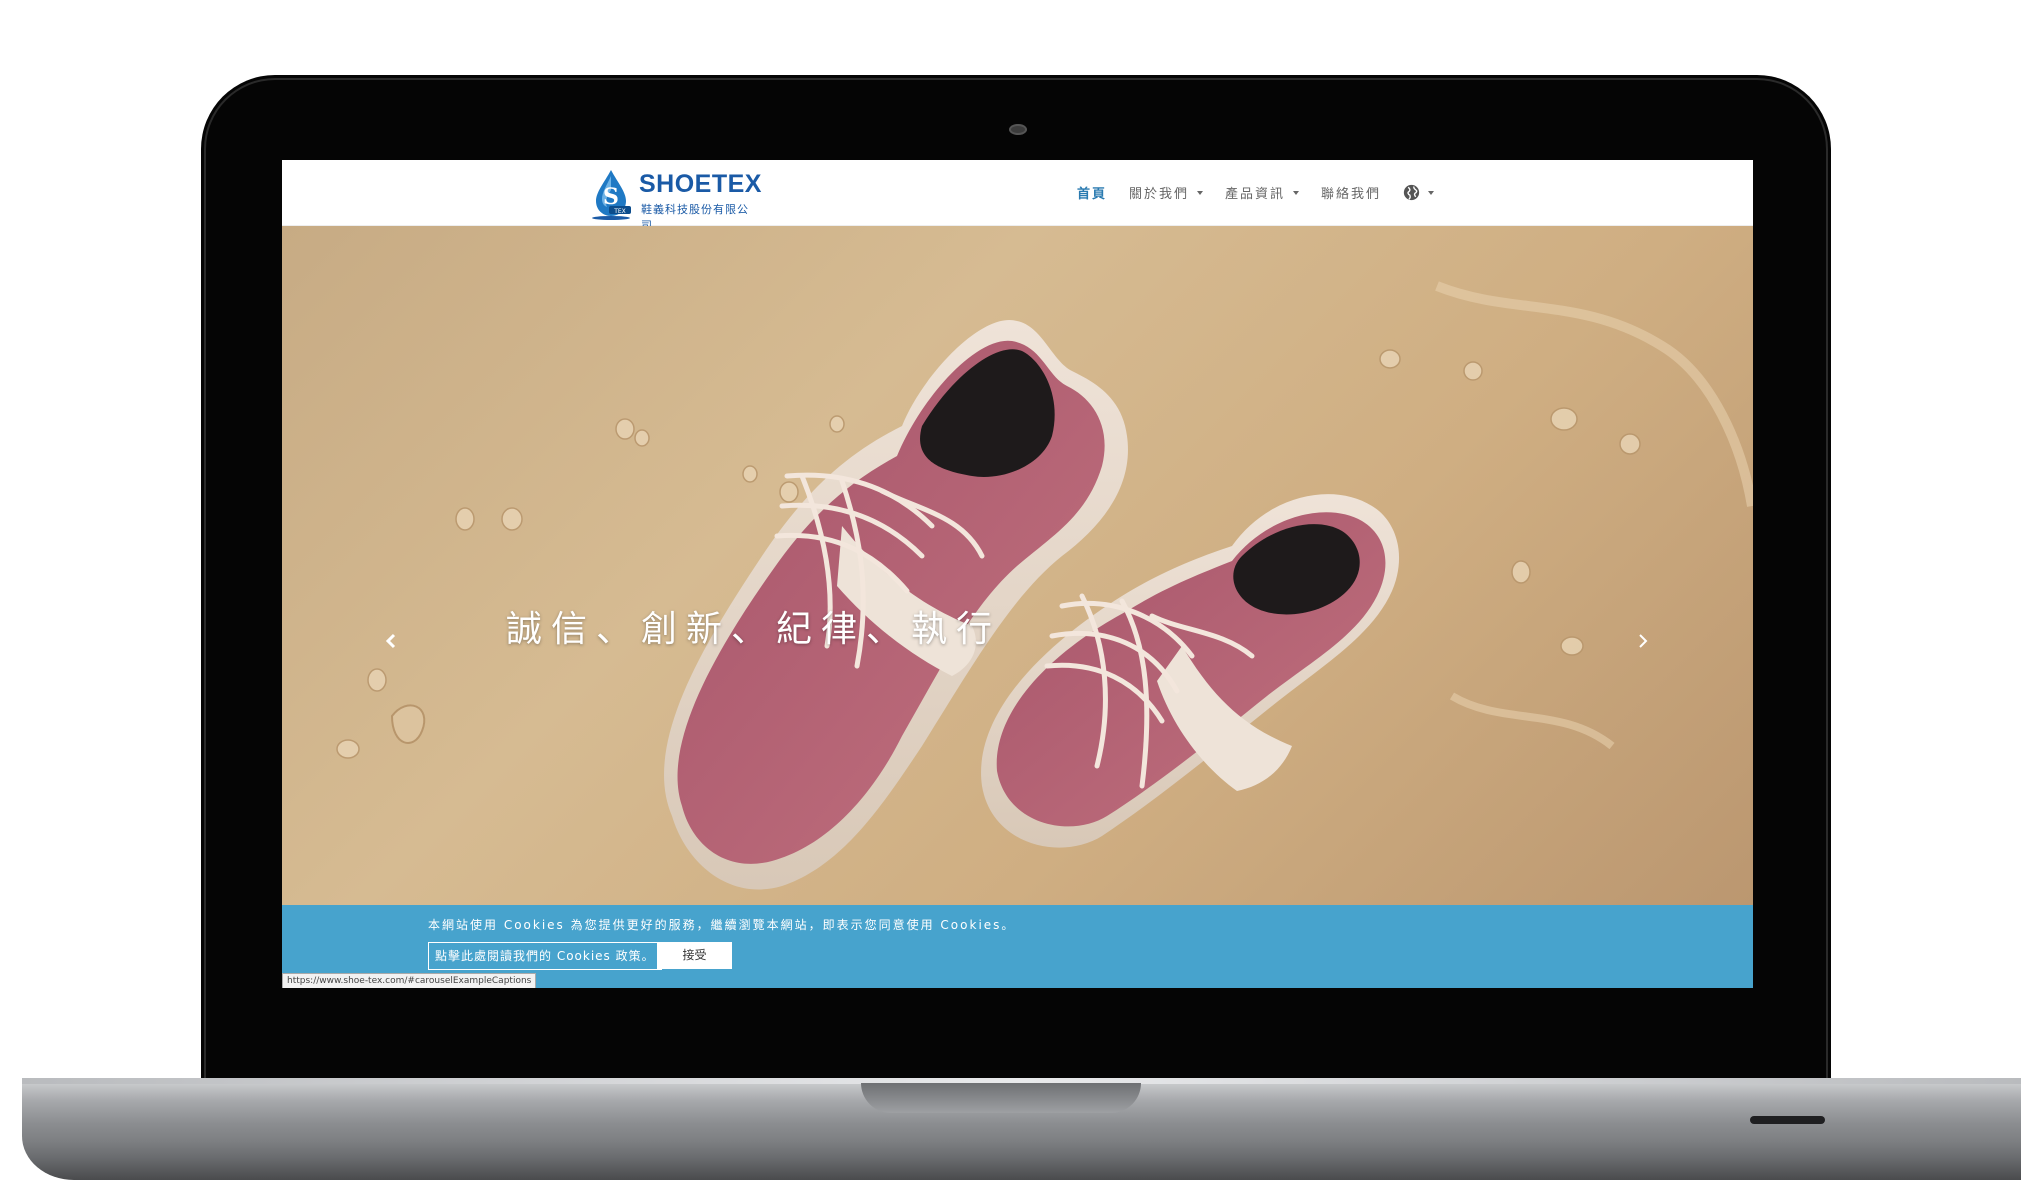 The width and height of the screenshot is (2021, 1180). What do you see at coordinates (1411, 192) in the screenshot?
I see `globe-icon` at bounding box center [1411, 192].